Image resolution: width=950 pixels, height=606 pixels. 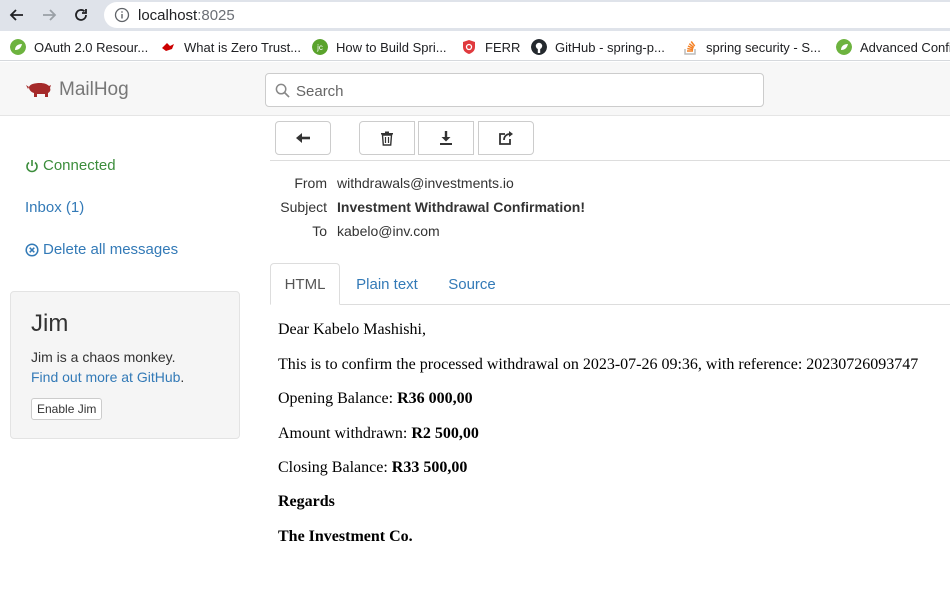 What do you see at coordinates (49, 15) in the screenshot?
I see `forward-icon` at bounding box center [49, 15].